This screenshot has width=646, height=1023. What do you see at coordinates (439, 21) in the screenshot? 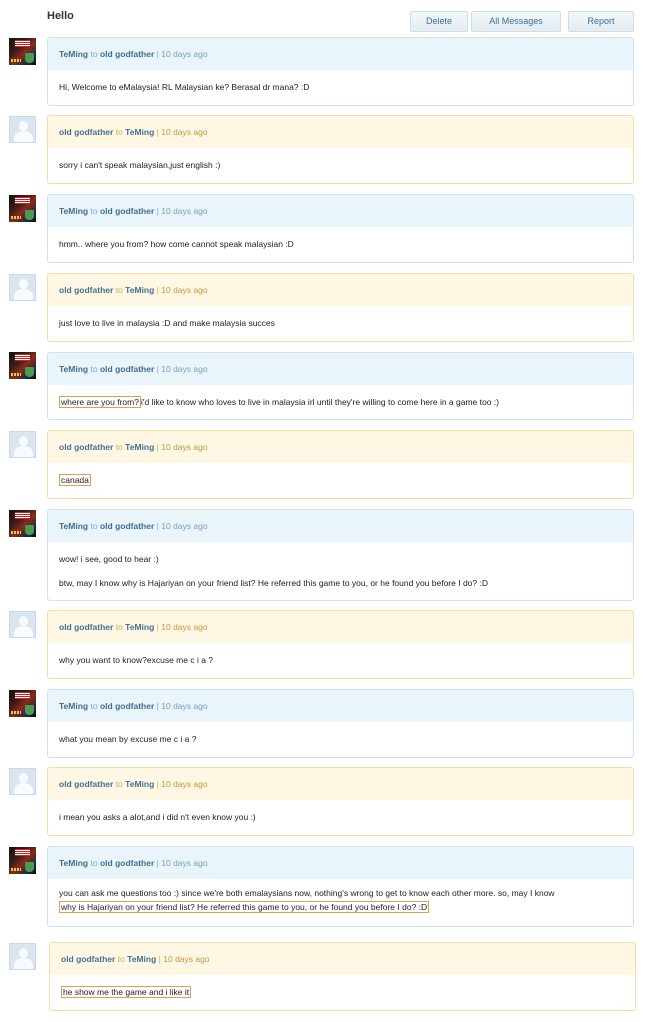
I see `delete-button: Delete` at bounding box center [439, 21].